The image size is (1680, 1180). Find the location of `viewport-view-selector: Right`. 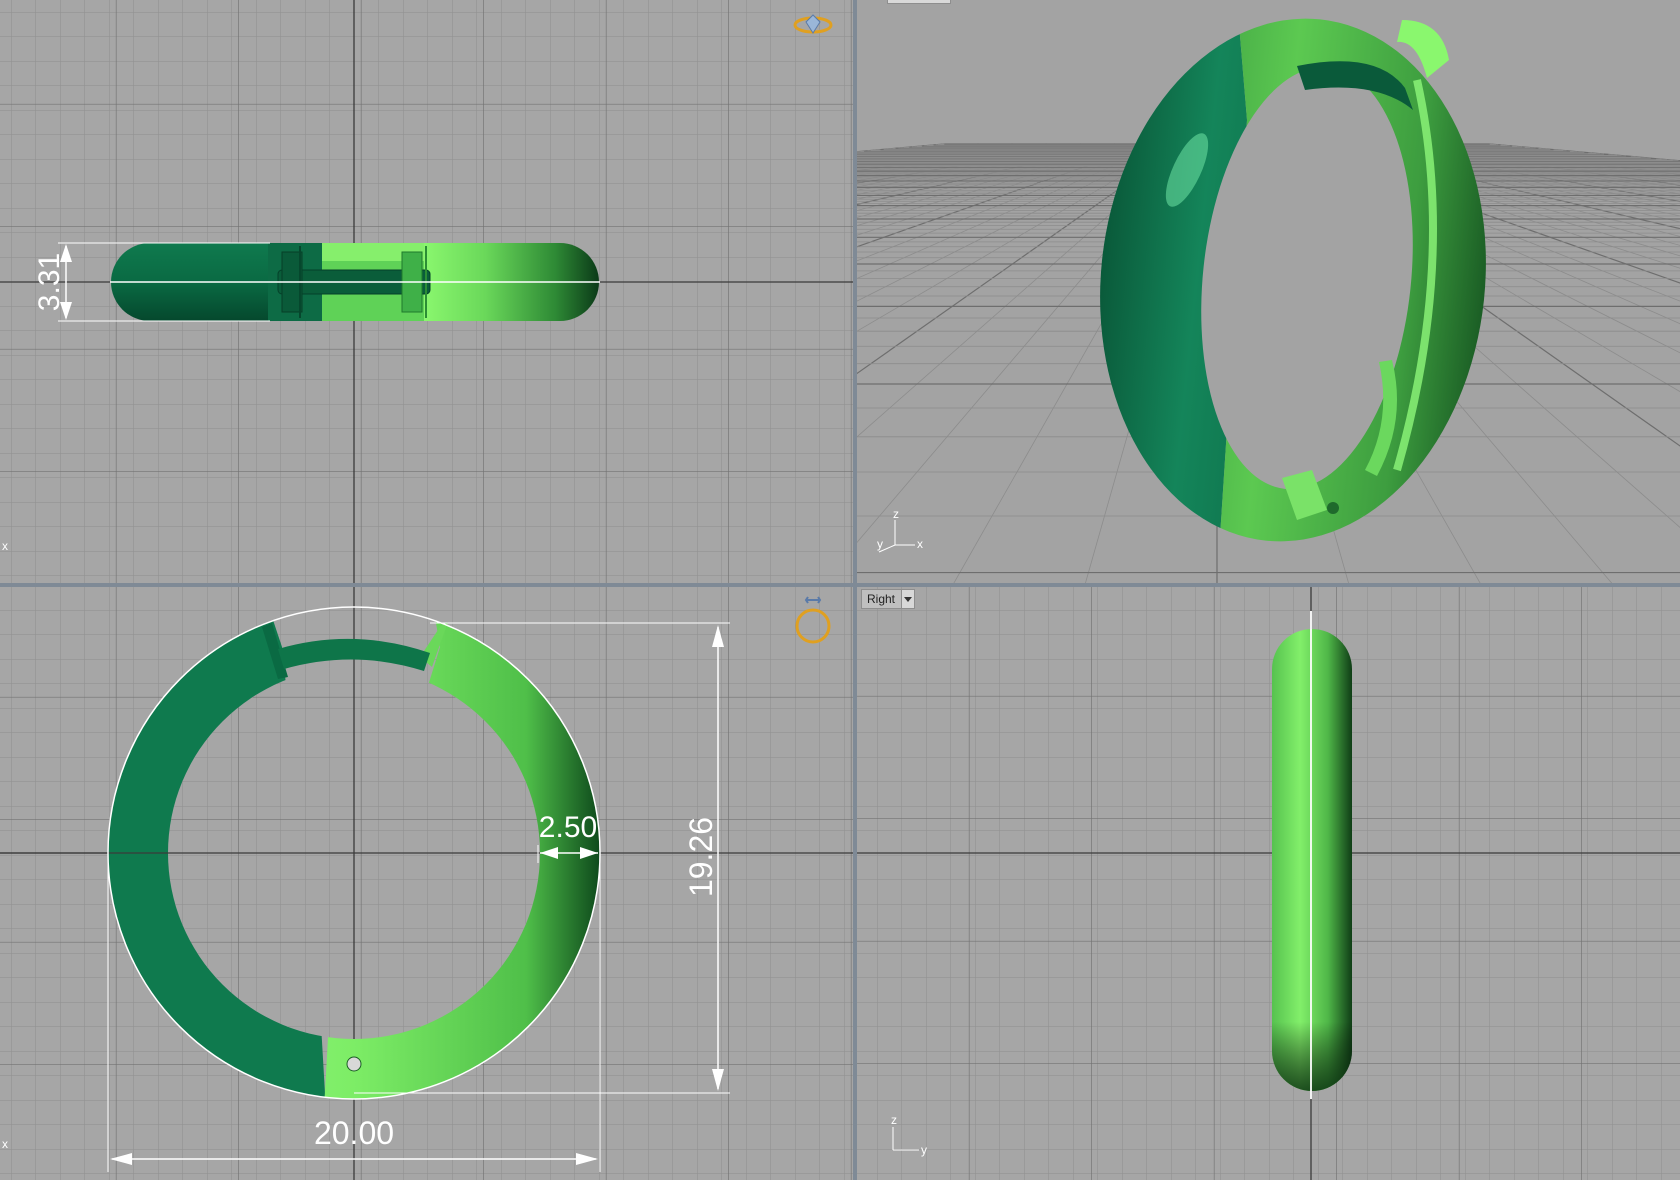

viewport-view-selector: Right is located at coordinates (888, 599).